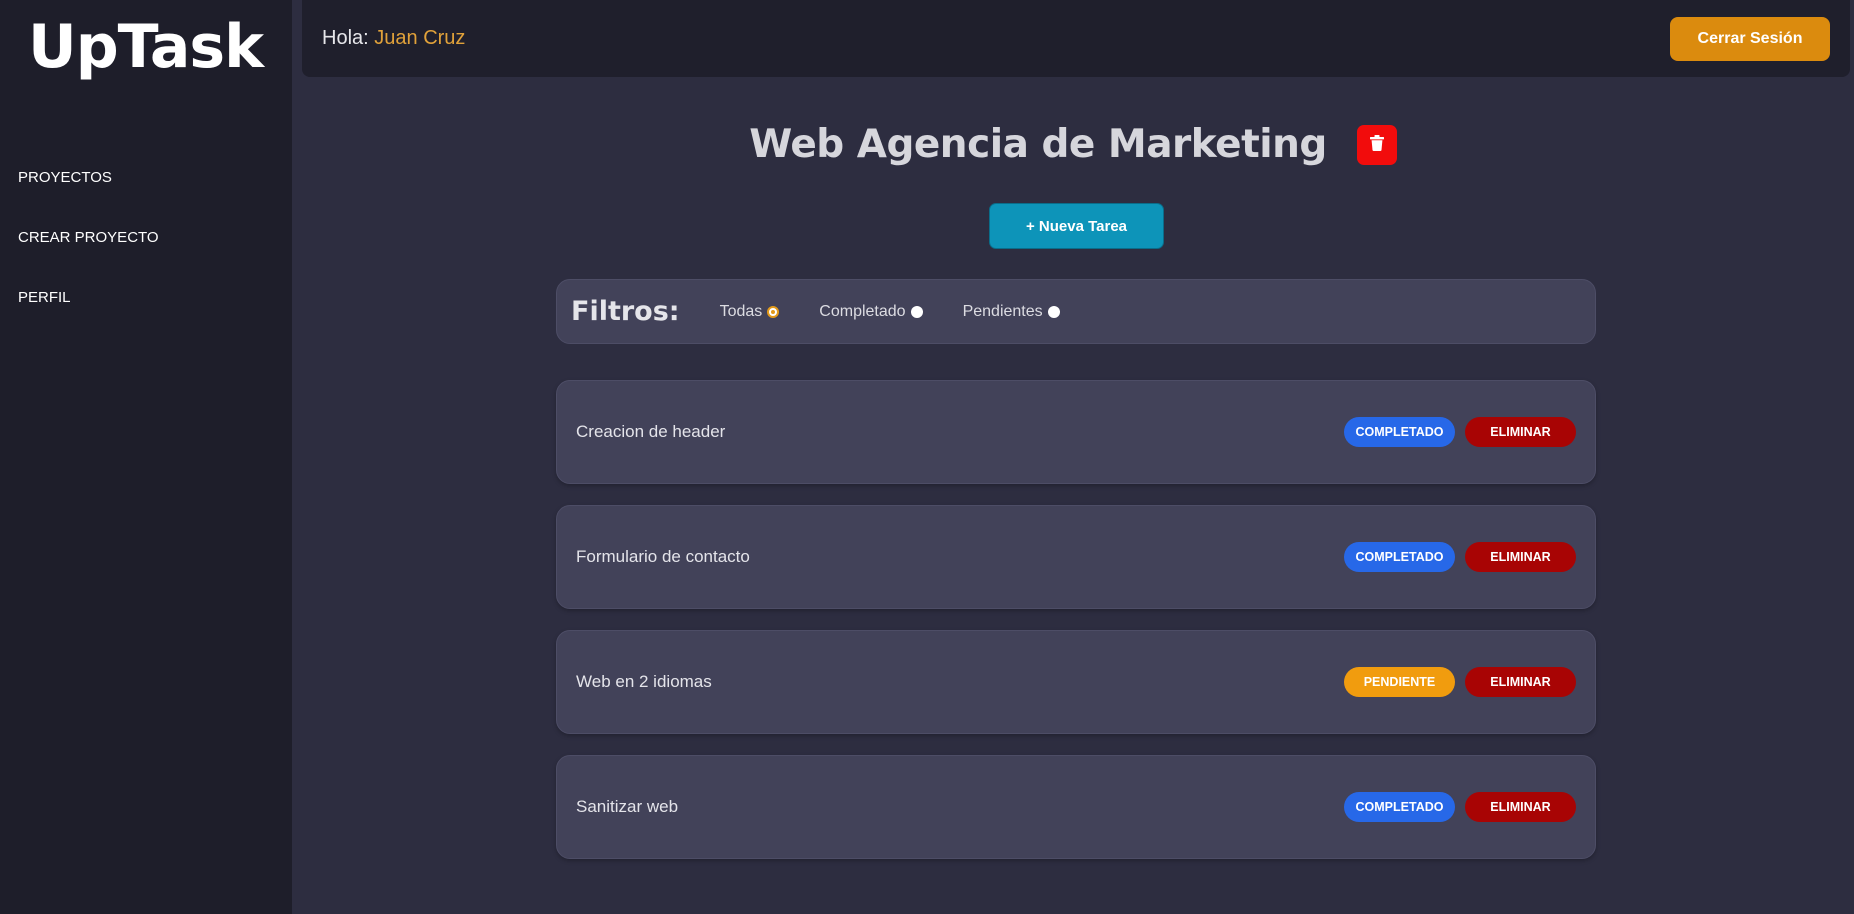 The height and width of the screenshot is (914, 1854). What do you see at coordinates (1053, 311) in the screenshot?
I see `filter-pendientes-radio` at bounding box center [1053, 311].